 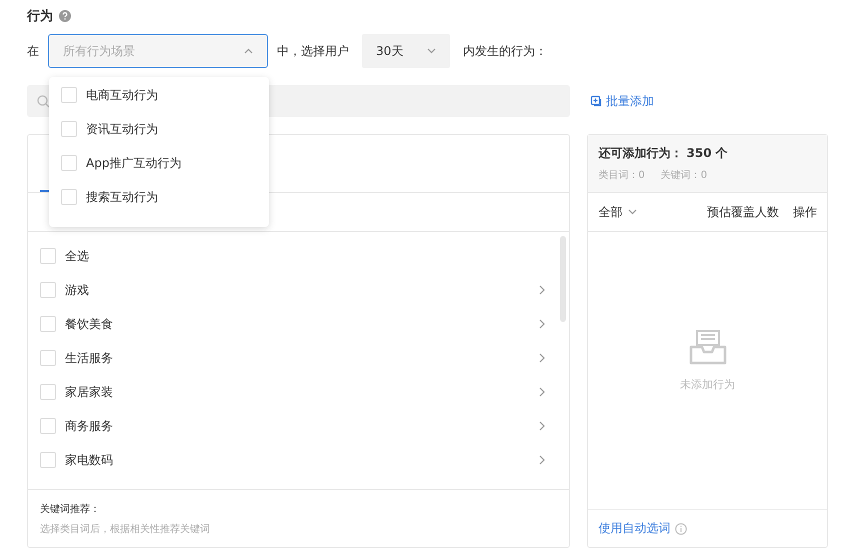 What do you see at coordinates (297, 392) in the screenshot?
I see `category-label: 家居家装` at bounding box center [297, 392].